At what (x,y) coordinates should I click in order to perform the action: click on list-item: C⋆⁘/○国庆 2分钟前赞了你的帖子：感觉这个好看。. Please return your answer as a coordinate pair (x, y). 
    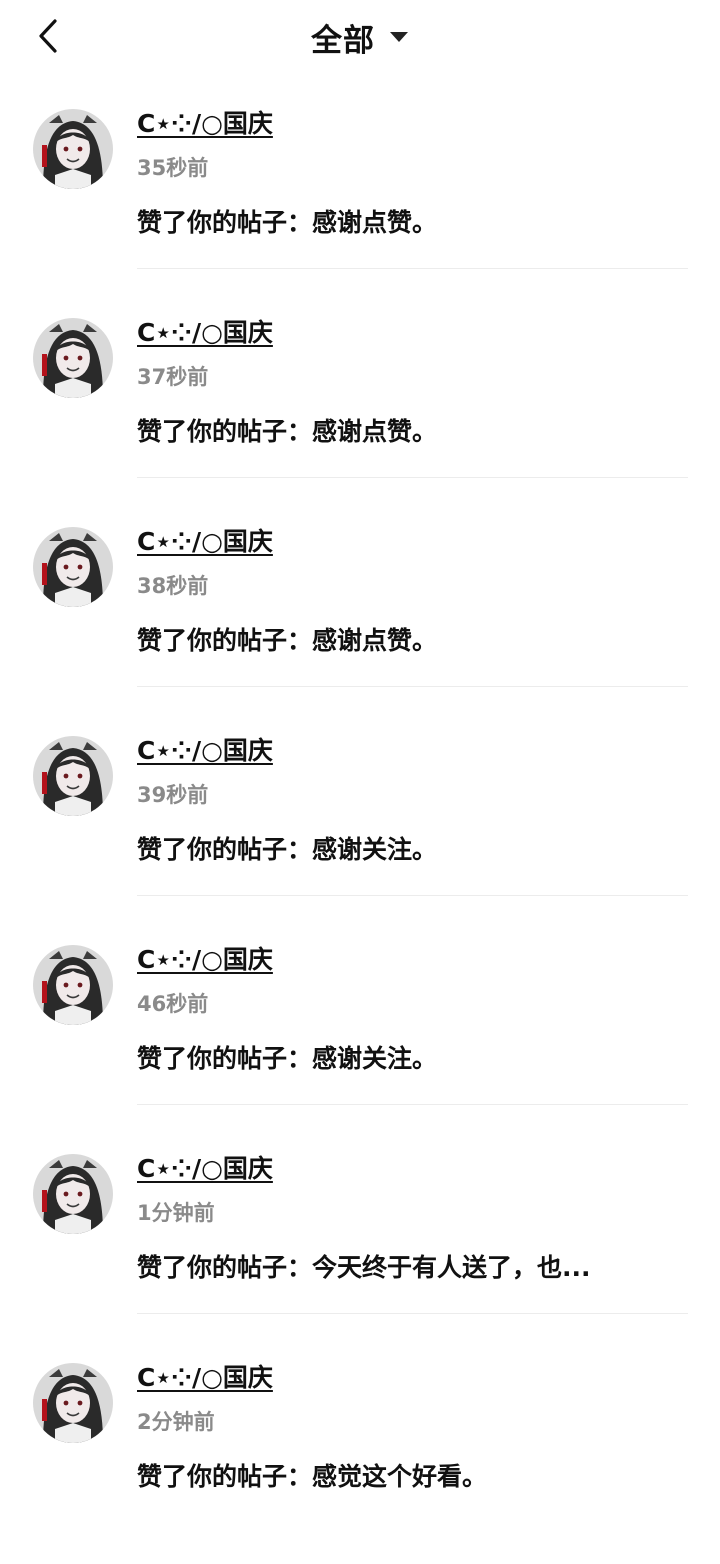
    Looking at the image, I should click on (360, 1459).